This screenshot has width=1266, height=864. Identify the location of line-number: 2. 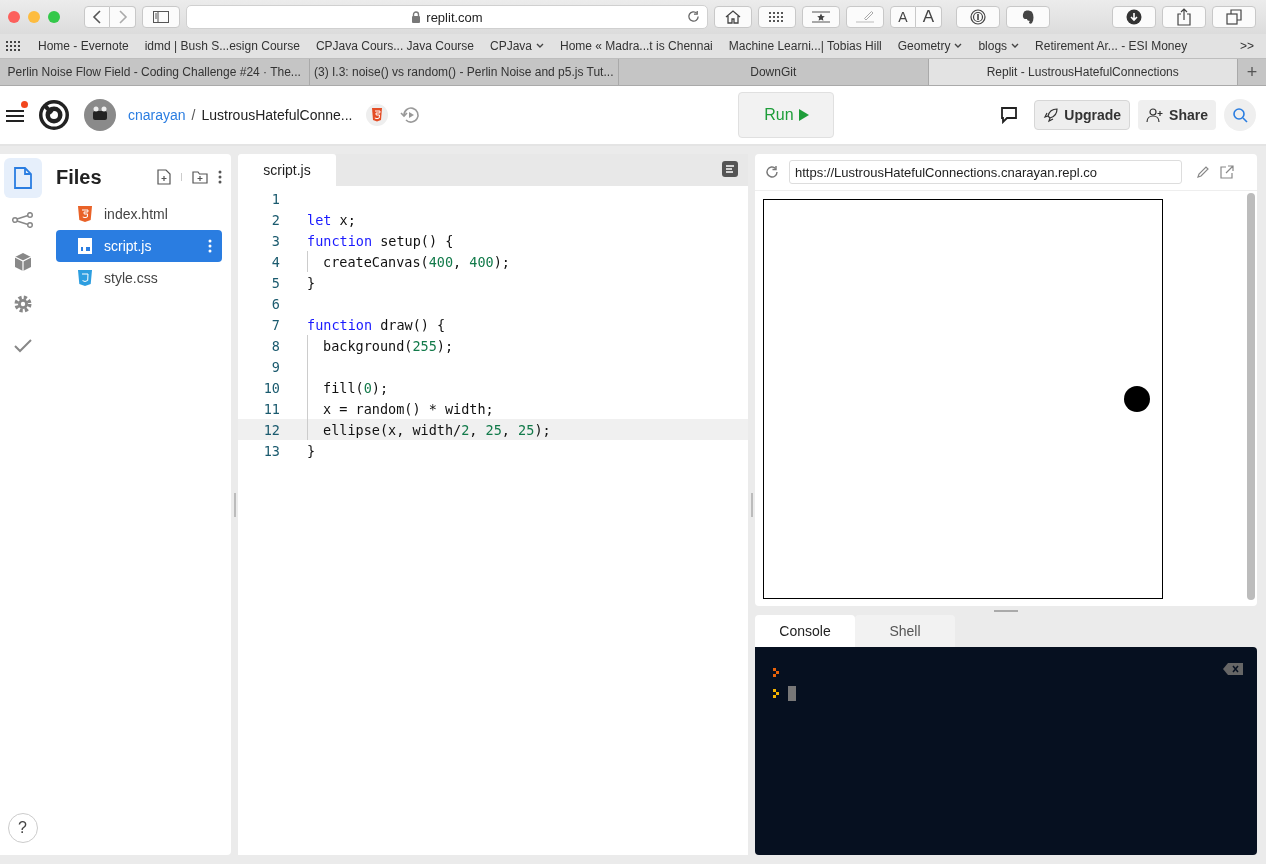
(275, 219).